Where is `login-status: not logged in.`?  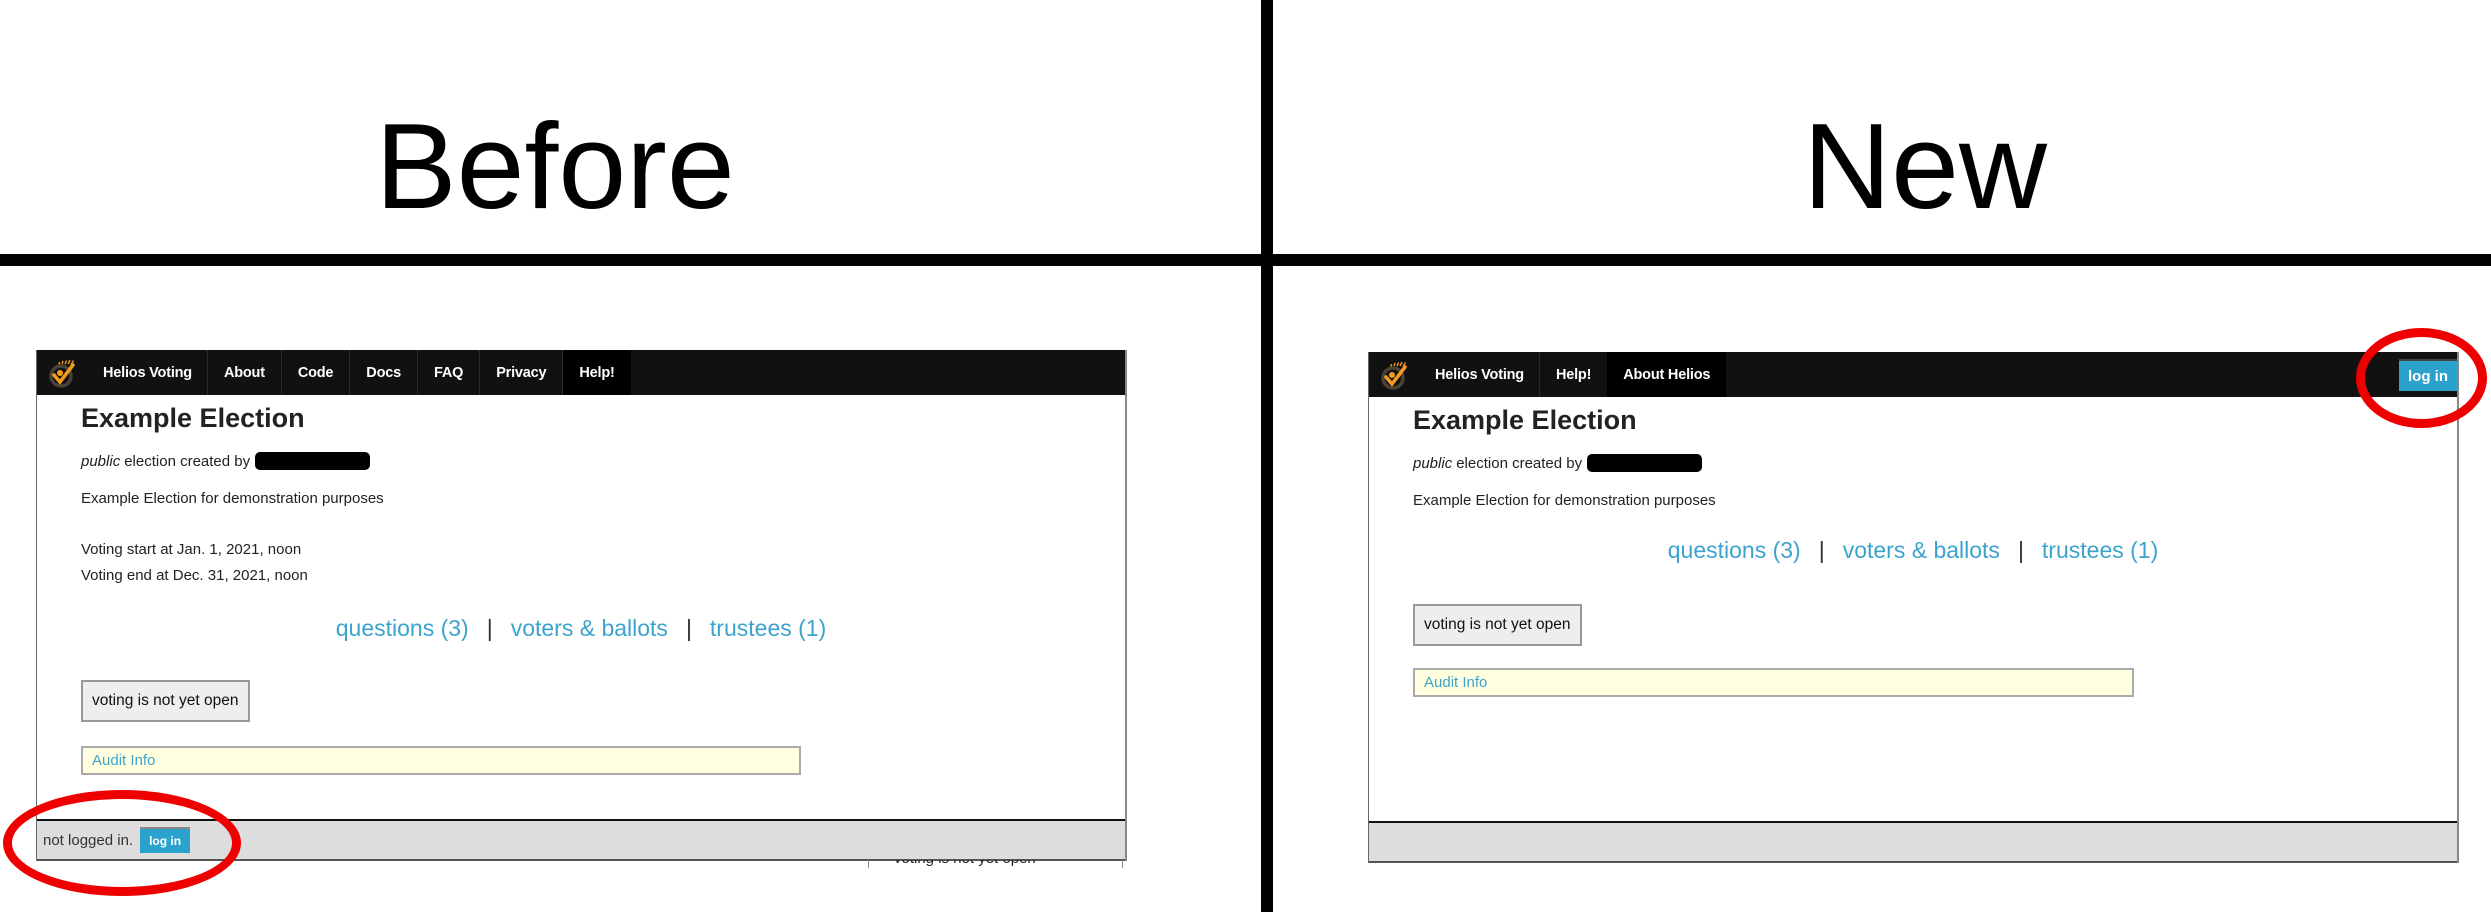
login-status: not logged in. is located at coordinates (88, 840).